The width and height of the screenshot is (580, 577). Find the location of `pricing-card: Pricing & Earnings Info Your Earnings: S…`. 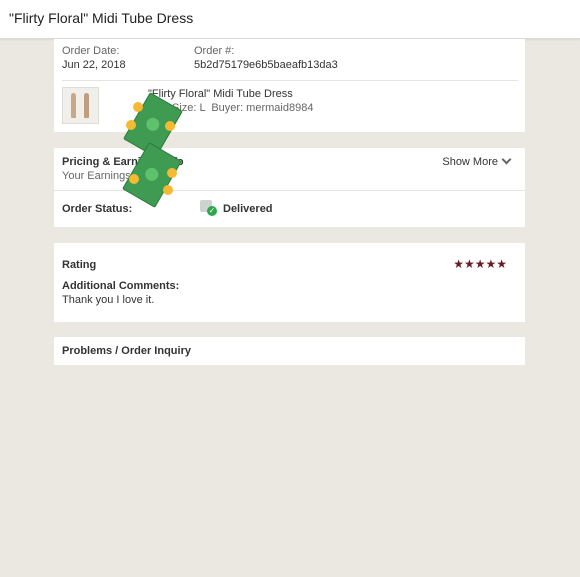

pricing-card: Pricing & Earnings Info Your Earnings: S… is located at coordinates (289, 187).